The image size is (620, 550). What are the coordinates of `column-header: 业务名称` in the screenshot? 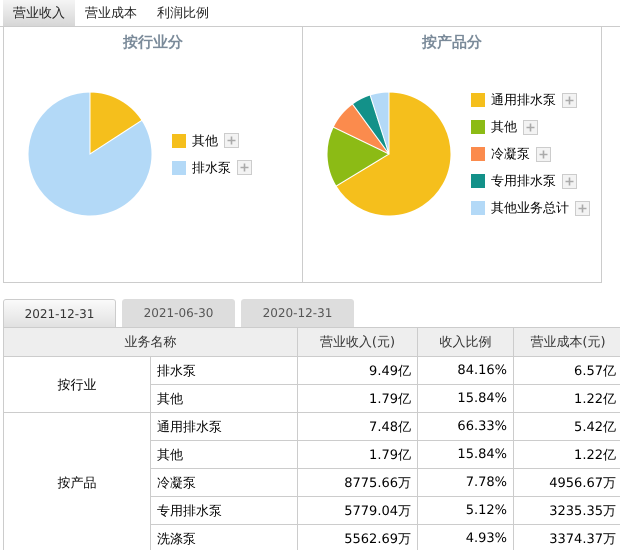 It's located at (151, 342).